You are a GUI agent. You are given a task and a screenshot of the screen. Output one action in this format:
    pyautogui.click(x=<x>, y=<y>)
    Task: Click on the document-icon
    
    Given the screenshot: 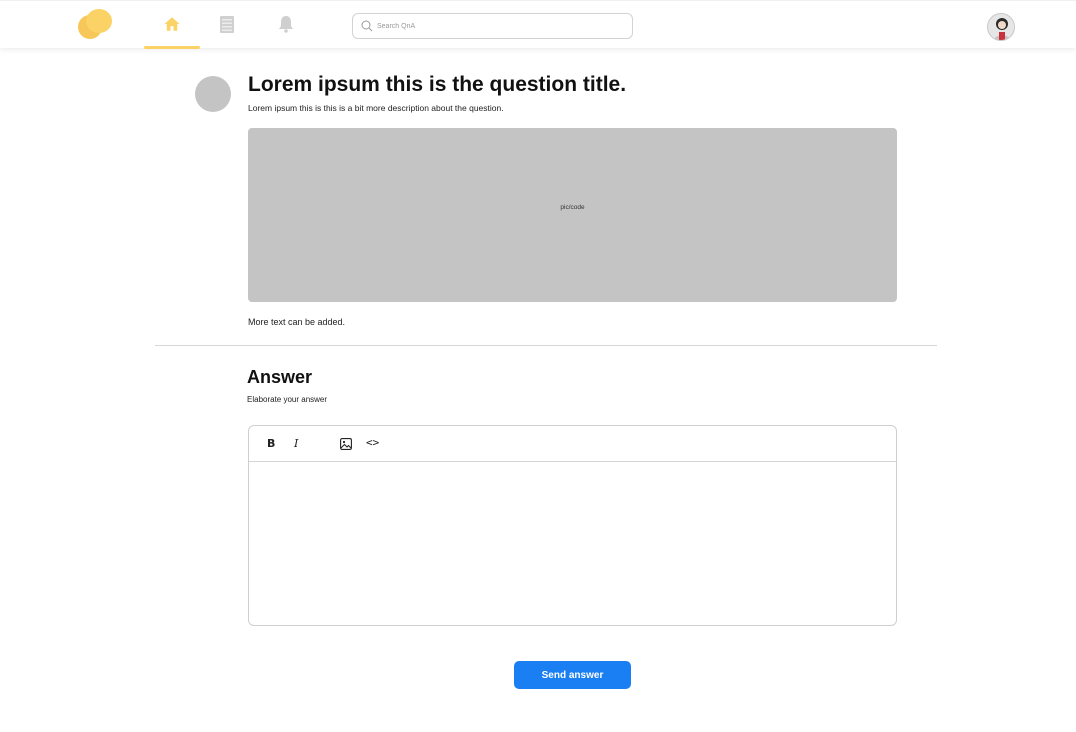 What is the action you would take?
    pyautogui.click(x=227, y=24)
    